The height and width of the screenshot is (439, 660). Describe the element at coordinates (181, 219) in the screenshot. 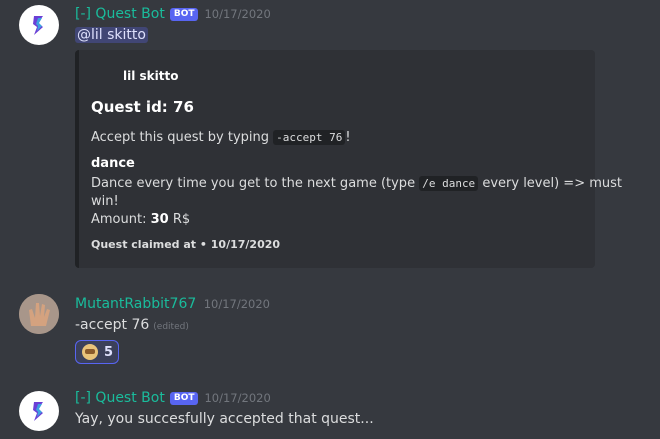

I see `amount-unit: R$` at that location.